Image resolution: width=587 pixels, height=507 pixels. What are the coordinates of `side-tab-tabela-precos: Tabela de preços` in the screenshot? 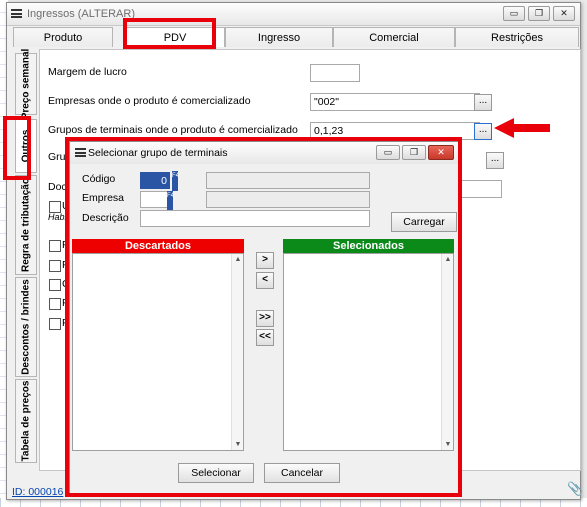 It's located at (26, 421).